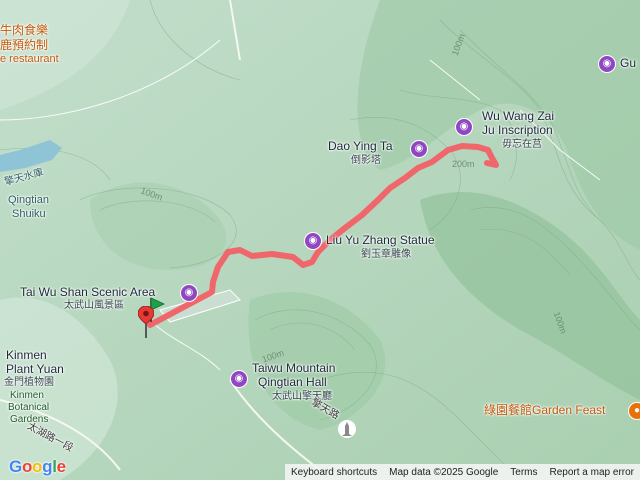 The image size is (640, 480). What do you see at coordinates (517, 130) in the screenshot?
I see `poi-wuwang-label-2: Ju Inscription` at bounding box center [517, 130].